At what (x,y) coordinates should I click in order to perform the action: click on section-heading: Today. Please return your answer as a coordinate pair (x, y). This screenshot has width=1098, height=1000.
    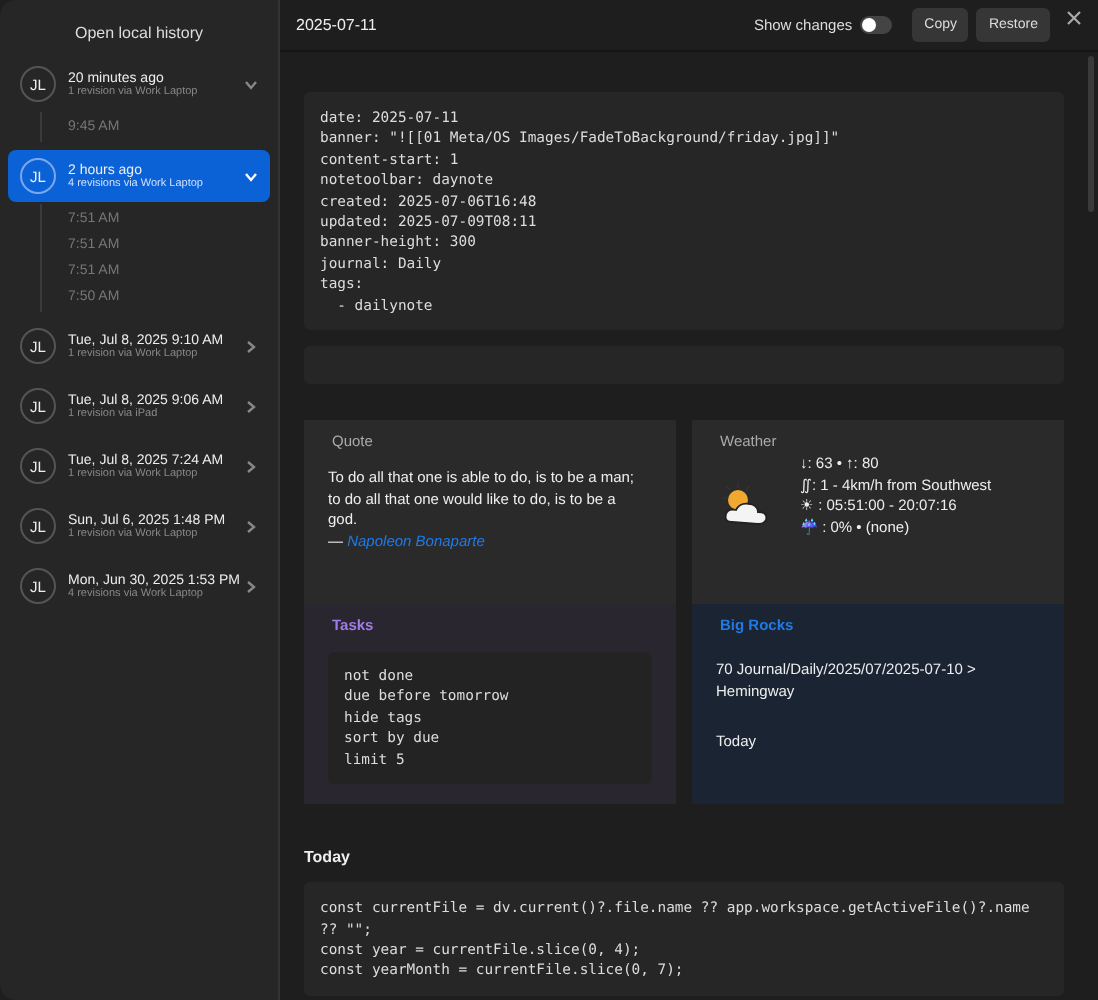
    Looking at the image, I should click on (328, 857).